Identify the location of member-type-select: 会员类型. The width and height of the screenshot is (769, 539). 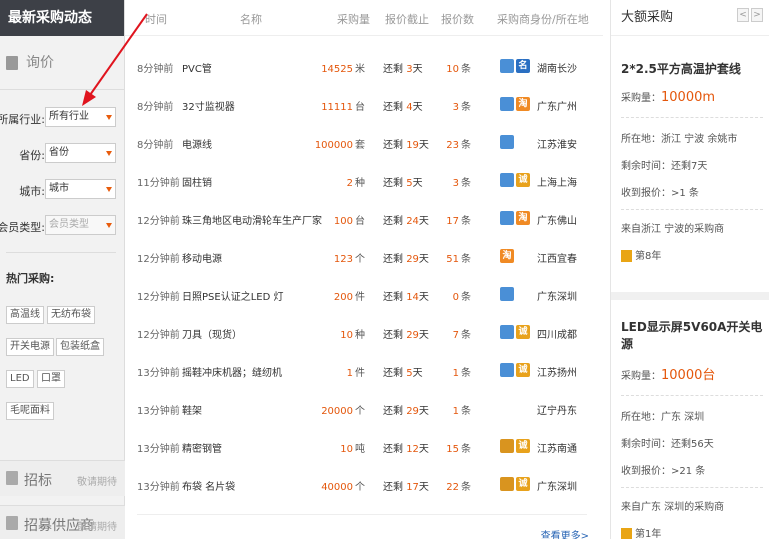
(80, 225).